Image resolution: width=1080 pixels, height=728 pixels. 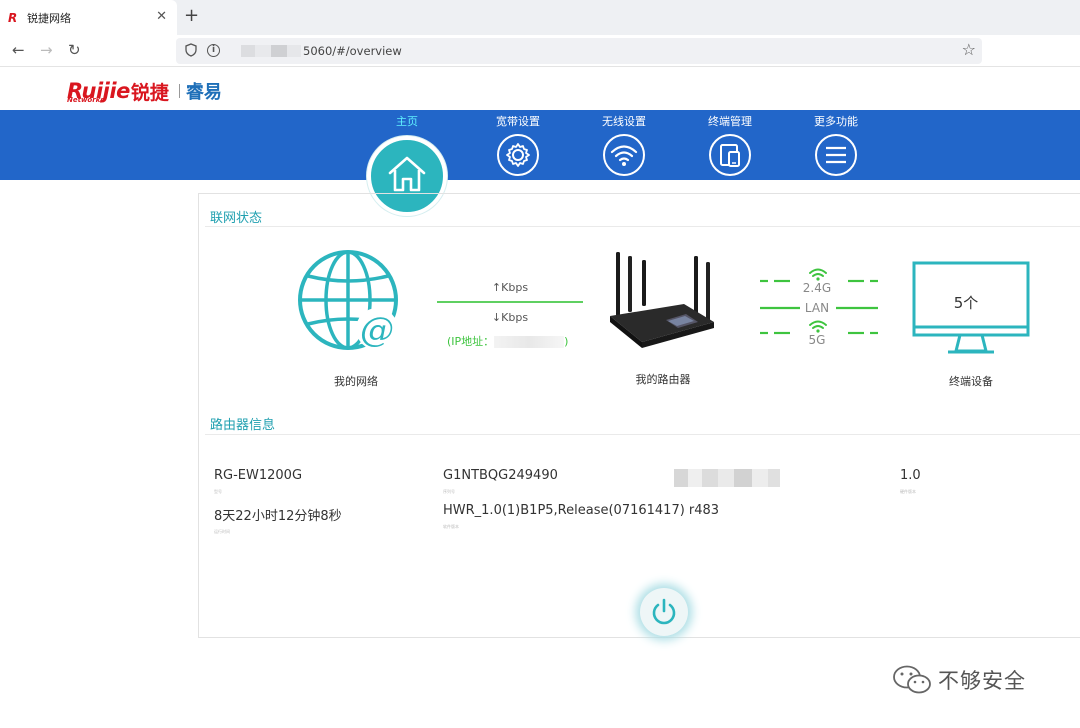 I want to click on ip-address: (IP地址：), so click(x=507, y=341).